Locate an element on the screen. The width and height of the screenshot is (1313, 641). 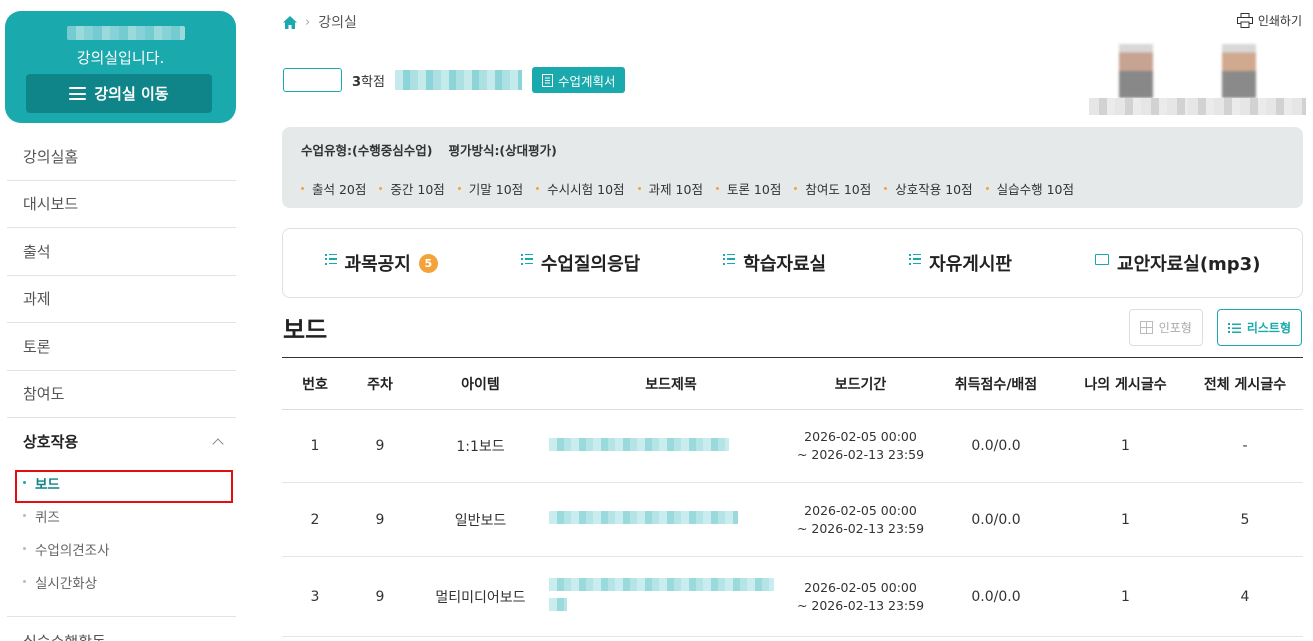
sidebar-item-interaction: 상호작용 is located at coordinates (121, 442).